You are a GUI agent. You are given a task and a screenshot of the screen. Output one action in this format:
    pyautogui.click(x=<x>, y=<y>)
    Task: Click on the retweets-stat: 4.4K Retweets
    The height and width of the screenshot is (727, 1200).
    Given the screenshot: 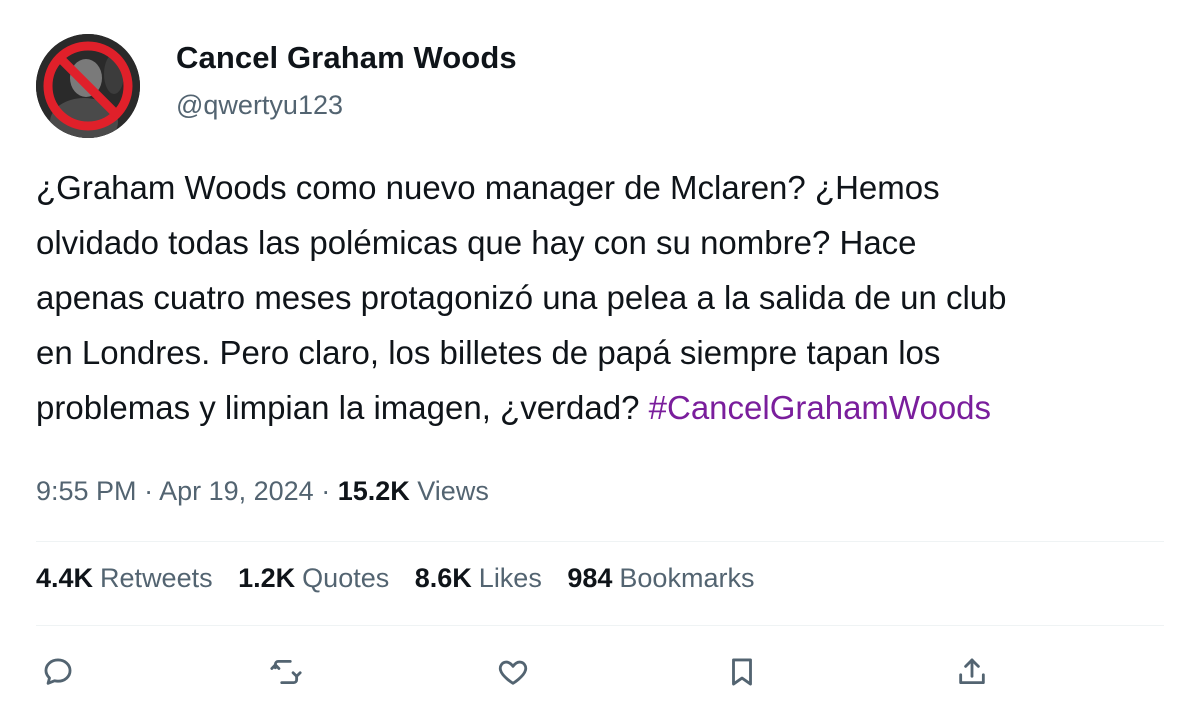 What is the action you would take?
    pyautogui.click(x=124, y=578)
    